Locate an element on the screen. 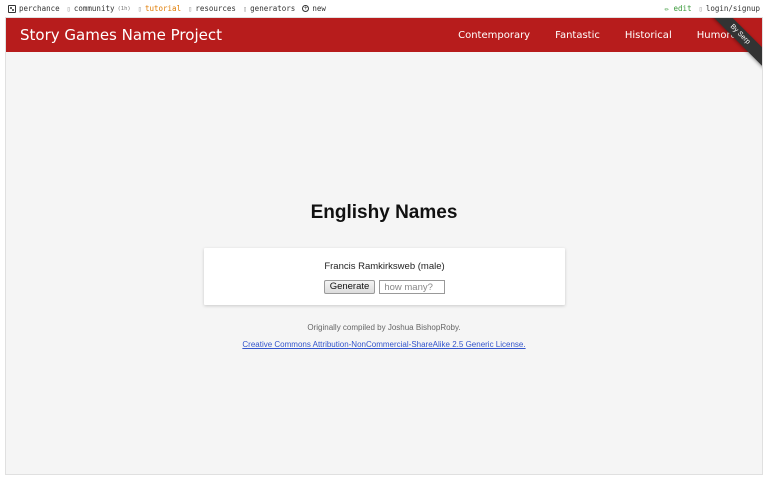  dice-icon is located at coordinates (12, 8).